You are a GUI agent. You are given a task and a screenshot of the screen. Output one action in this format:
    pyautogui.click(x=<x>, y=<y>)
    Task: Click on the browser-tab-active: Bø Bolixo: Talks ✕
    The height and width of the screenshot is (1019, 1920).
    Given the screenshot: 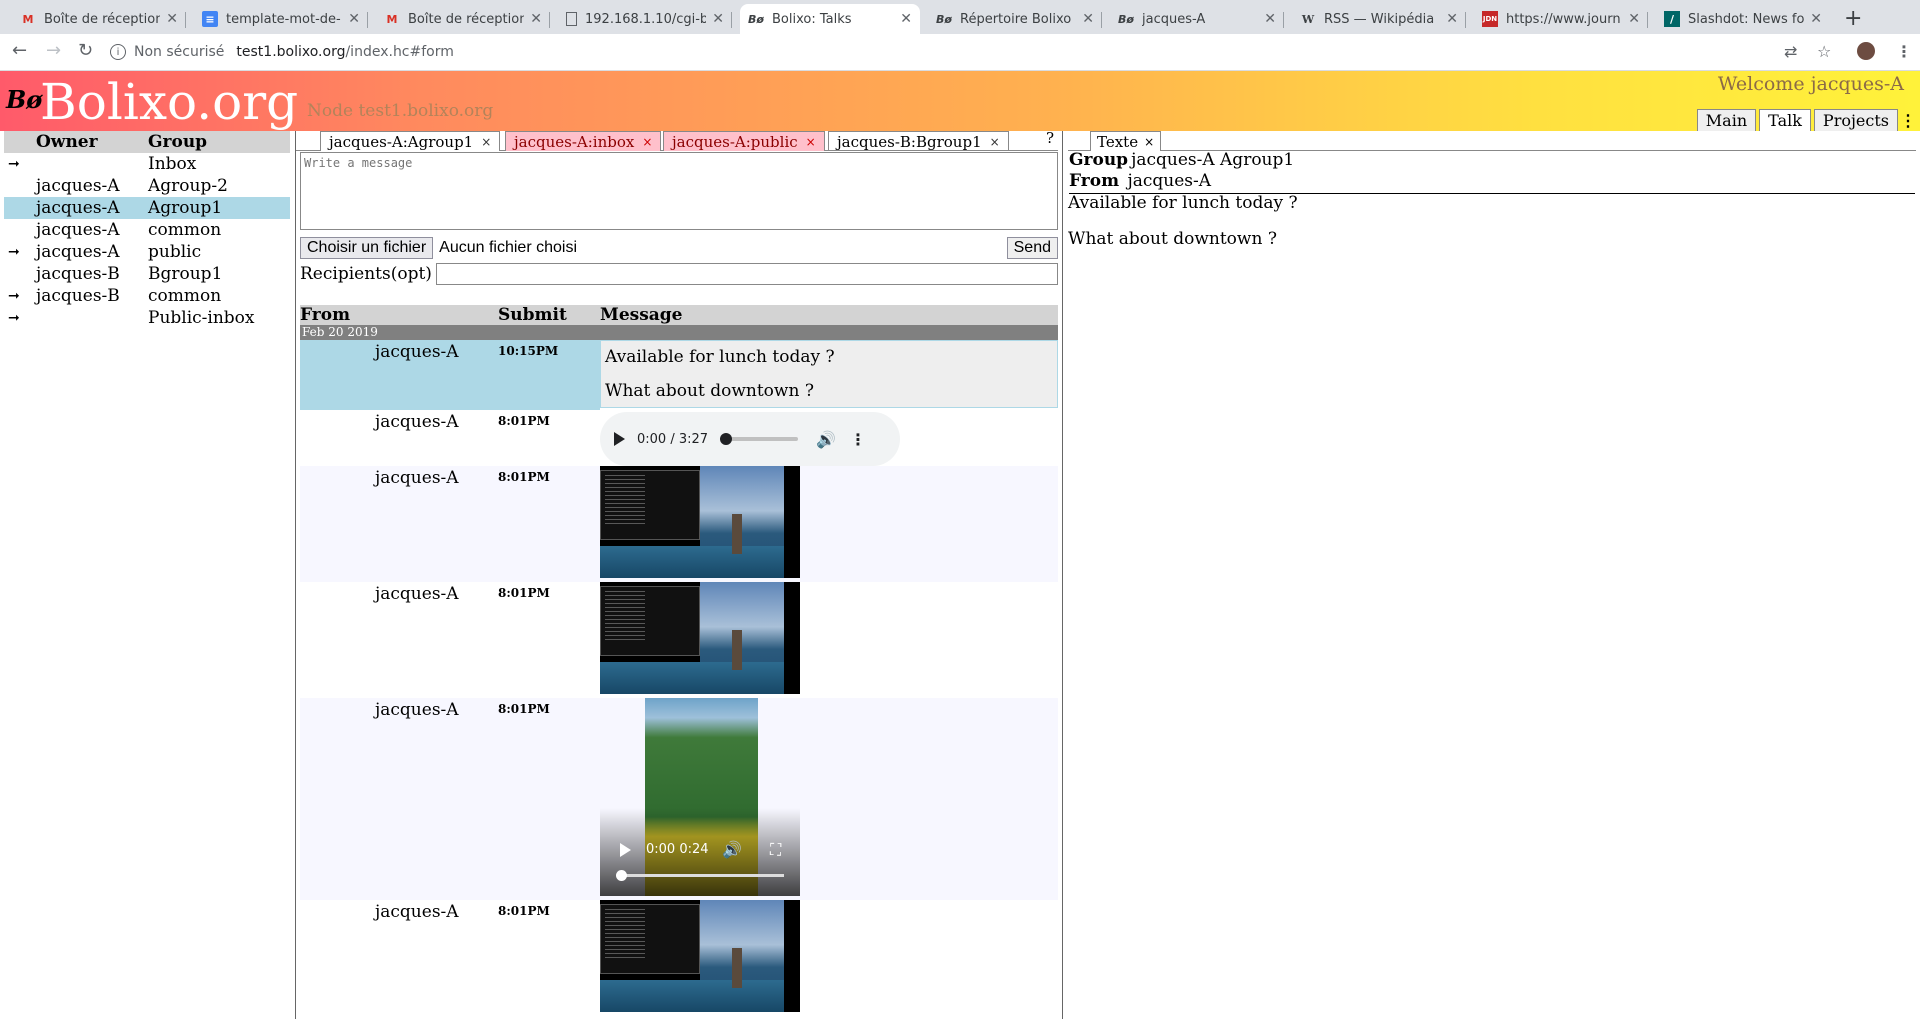 What is the action you would take?
    pyautogui.click(x=830, y=19)
    